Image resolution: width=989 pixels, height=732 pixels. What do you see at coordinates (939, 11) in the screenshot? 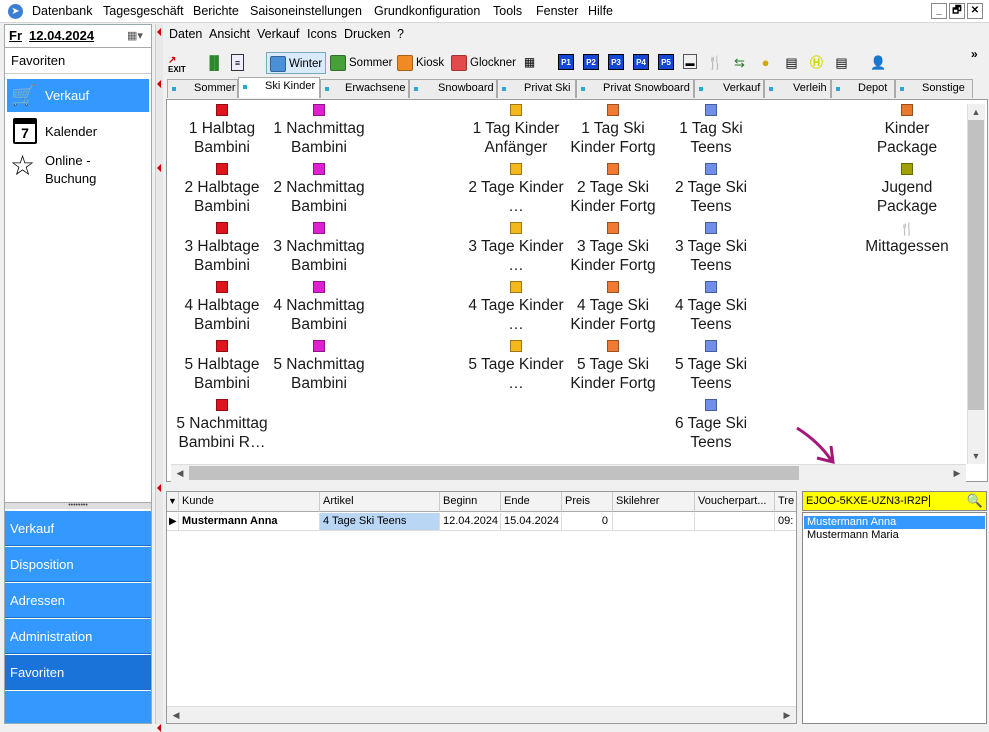
I see `minimize-button: _` at bounding box center [939, 11].